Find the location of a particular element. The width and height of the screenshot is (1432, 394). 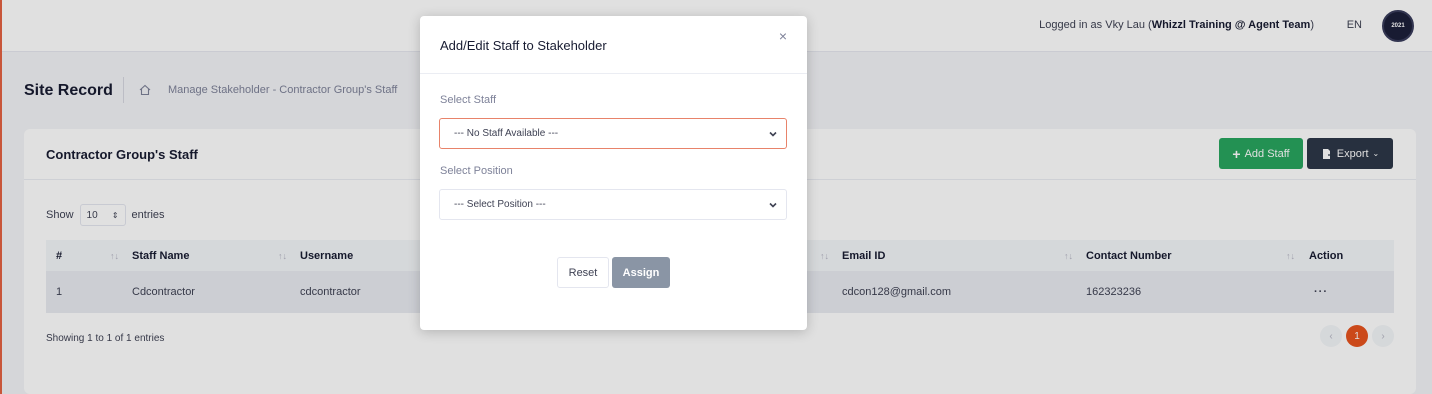

assign-button: Assign is located at coordinates (641, 272).